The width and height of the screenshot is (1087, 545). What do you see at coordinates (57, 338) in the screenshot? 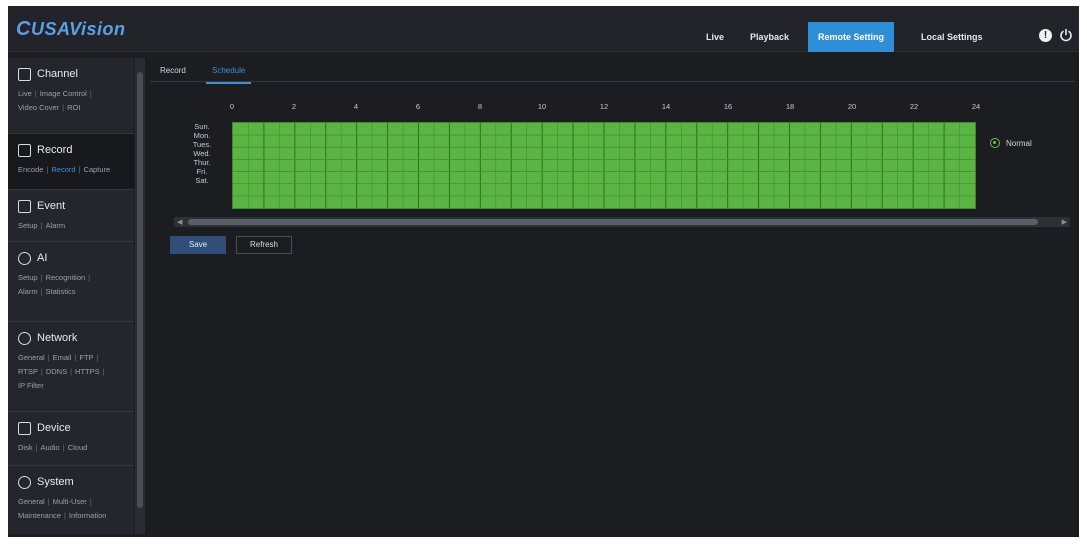
I see `sidebar-item-label: Network` at bounding box center [57, 338].